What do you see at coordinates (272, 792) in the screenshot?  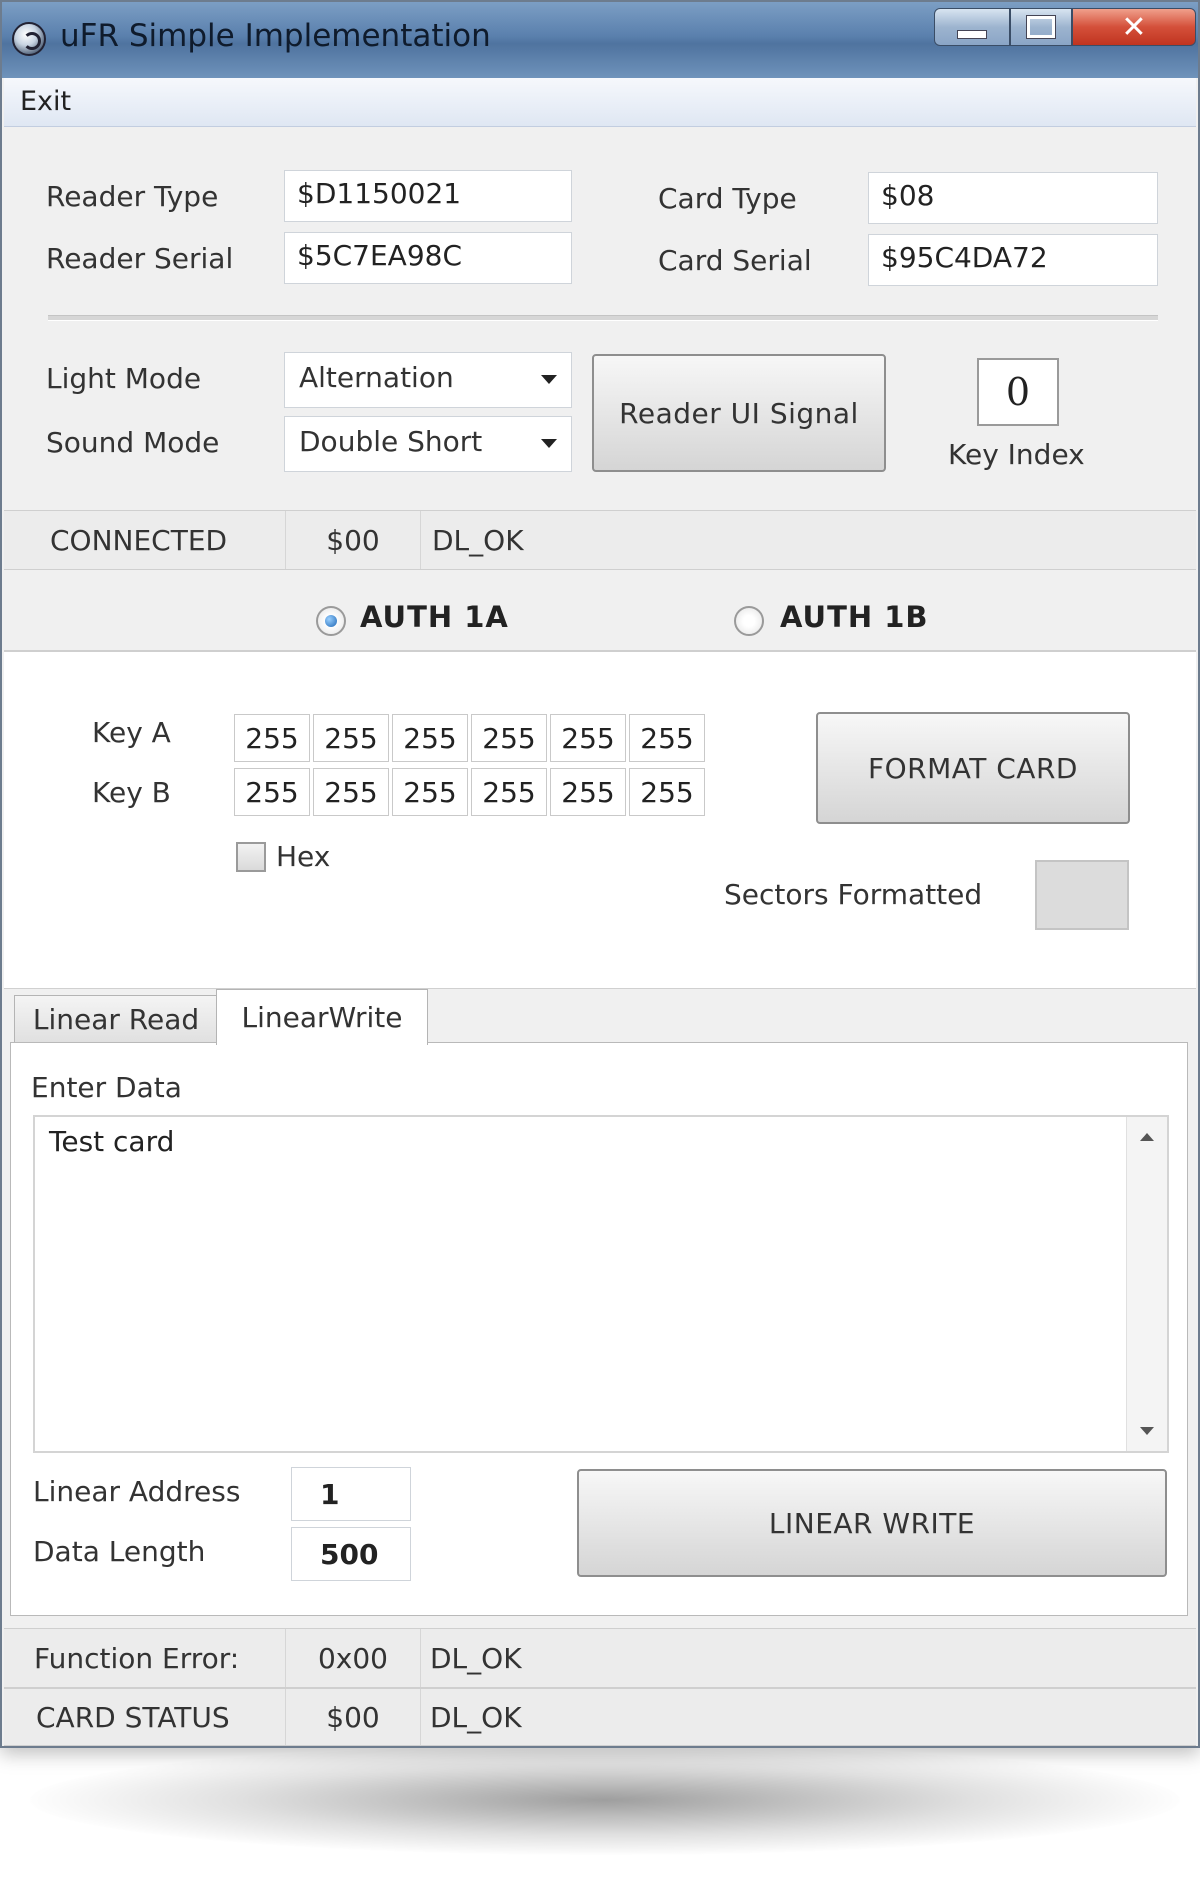 I see `key-b-byte-1: 255` at bounding box center [272, 792].